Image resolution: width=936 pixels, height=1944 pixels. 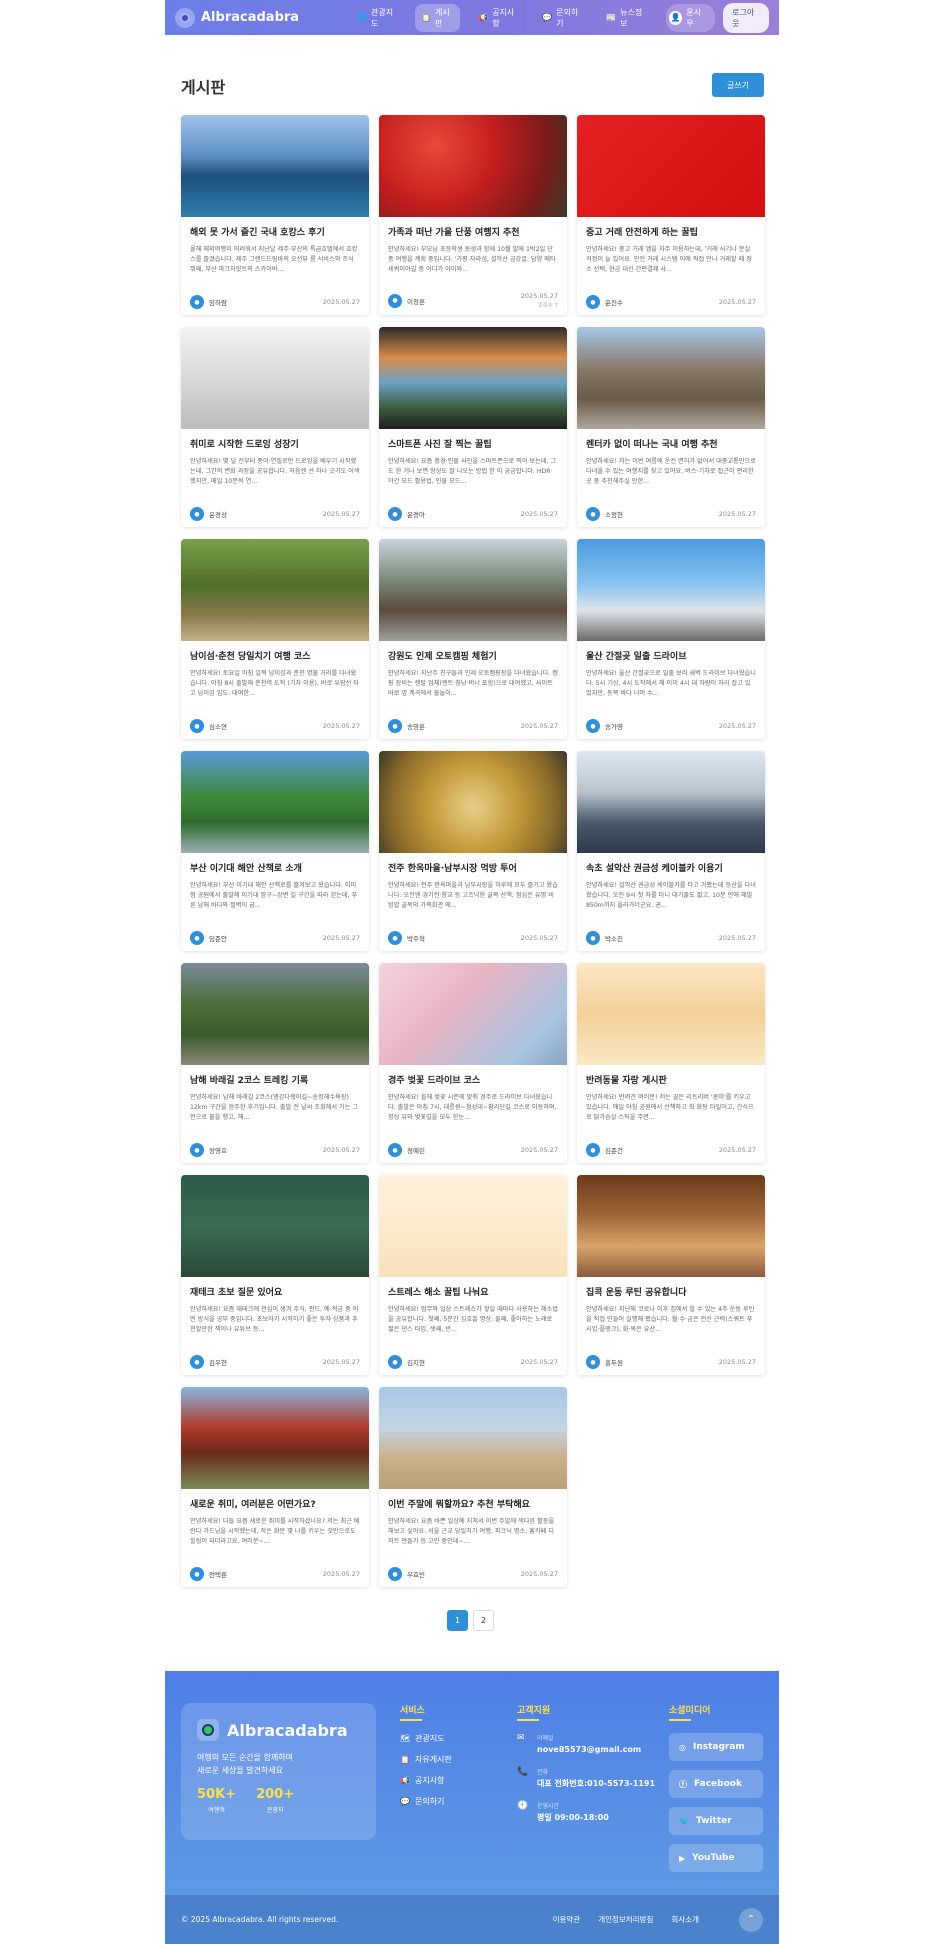 What do you see at coordinates (738, 85) in the screenshot?
I see `write-button: 글쓰기` at bounding box center [738, 85].